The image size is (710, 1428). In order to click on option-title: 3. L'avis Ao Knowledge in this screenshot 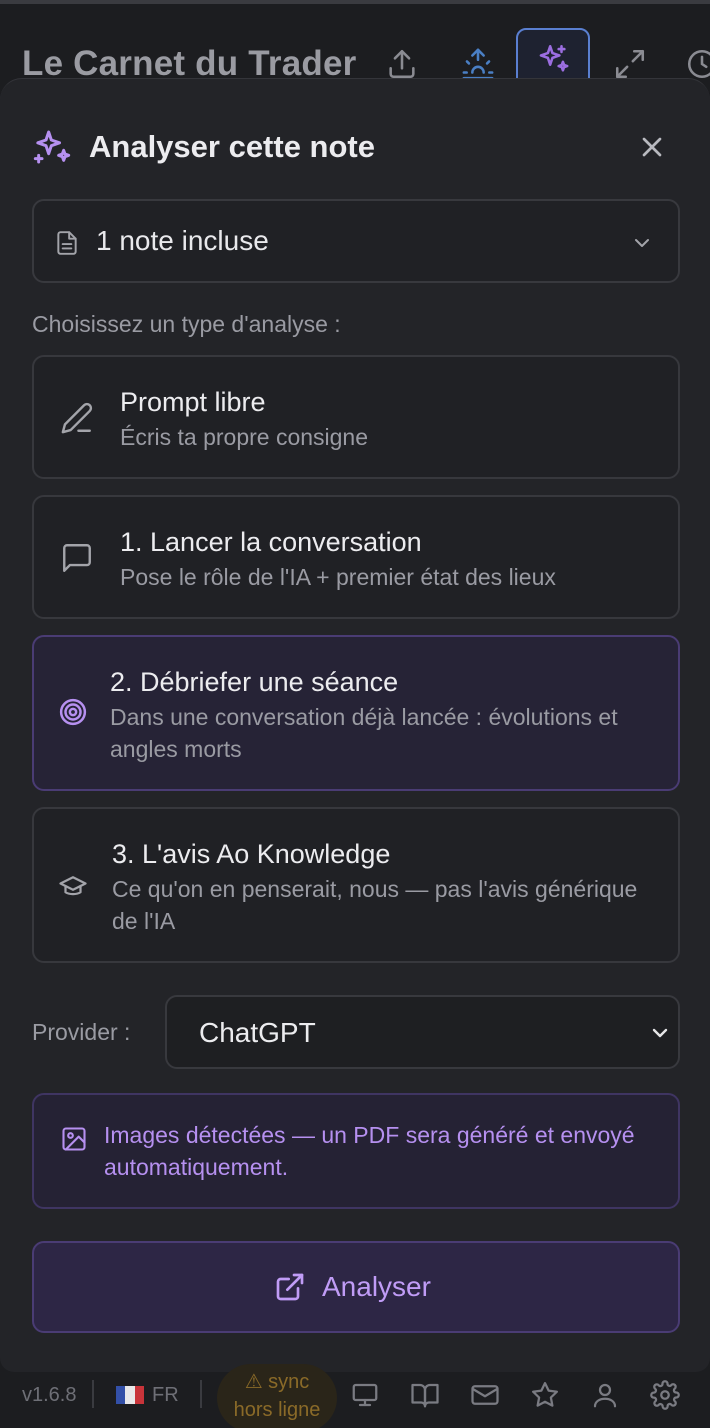, I will do `click(251, 854)`.